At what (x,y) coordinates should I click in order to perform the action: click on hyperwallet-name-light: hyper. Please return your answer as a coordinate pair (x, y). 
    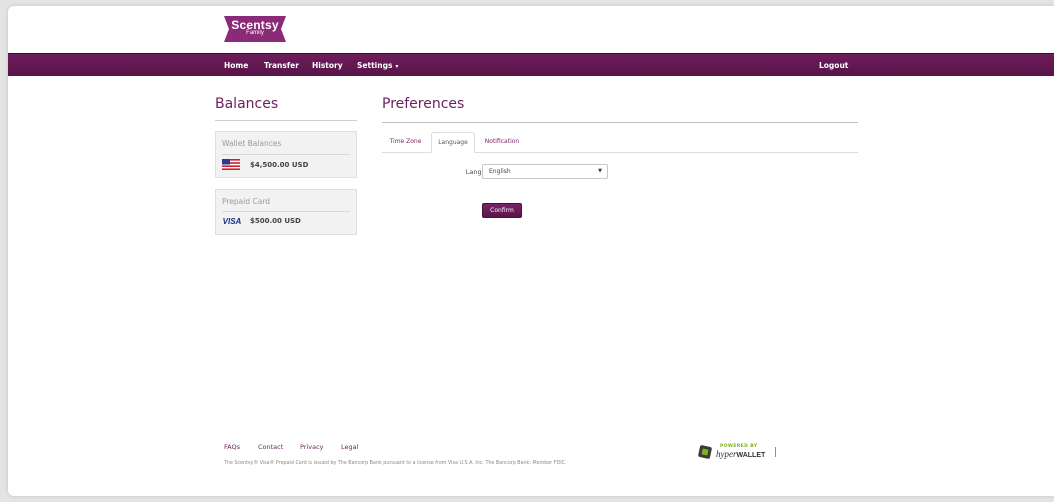
    Looking at the image, I should click on (726, 454).